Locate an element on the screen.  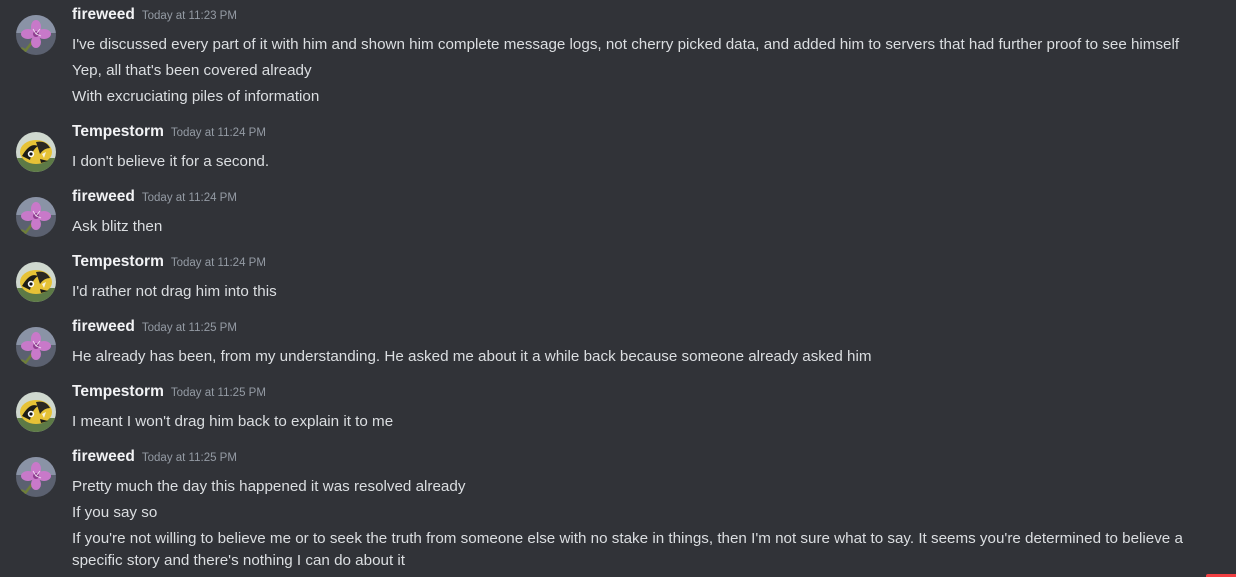
message-text: Yep, all that's been covered already is located at coordinates (192, 70).